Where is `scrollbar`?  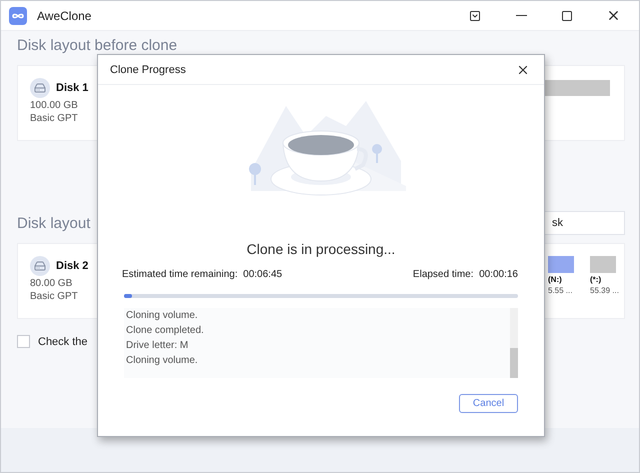
scrollbar is located at coordinates (514, 343).